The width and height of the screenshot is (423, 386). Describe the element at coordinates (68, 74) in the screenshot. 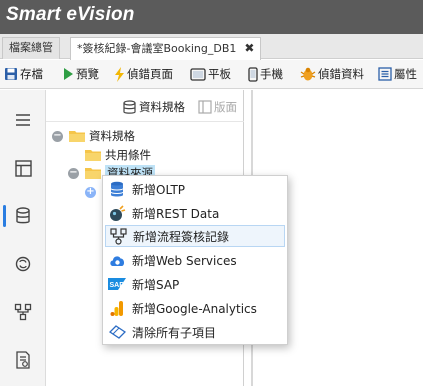

I see `play-icon` at that location.